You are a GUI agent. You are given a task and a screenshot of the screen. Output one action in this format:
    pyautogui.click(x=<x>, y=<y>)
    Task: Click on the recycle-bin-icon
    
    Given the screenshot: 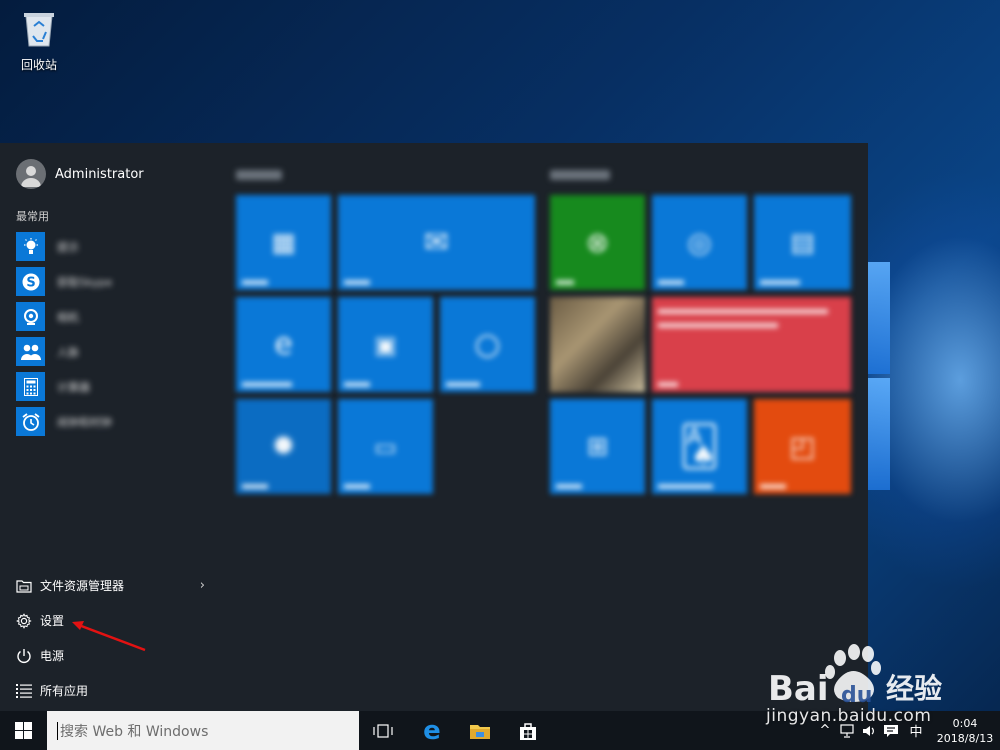 What is the action you would take?
    pyautogui.click(x=39, y=30)
    